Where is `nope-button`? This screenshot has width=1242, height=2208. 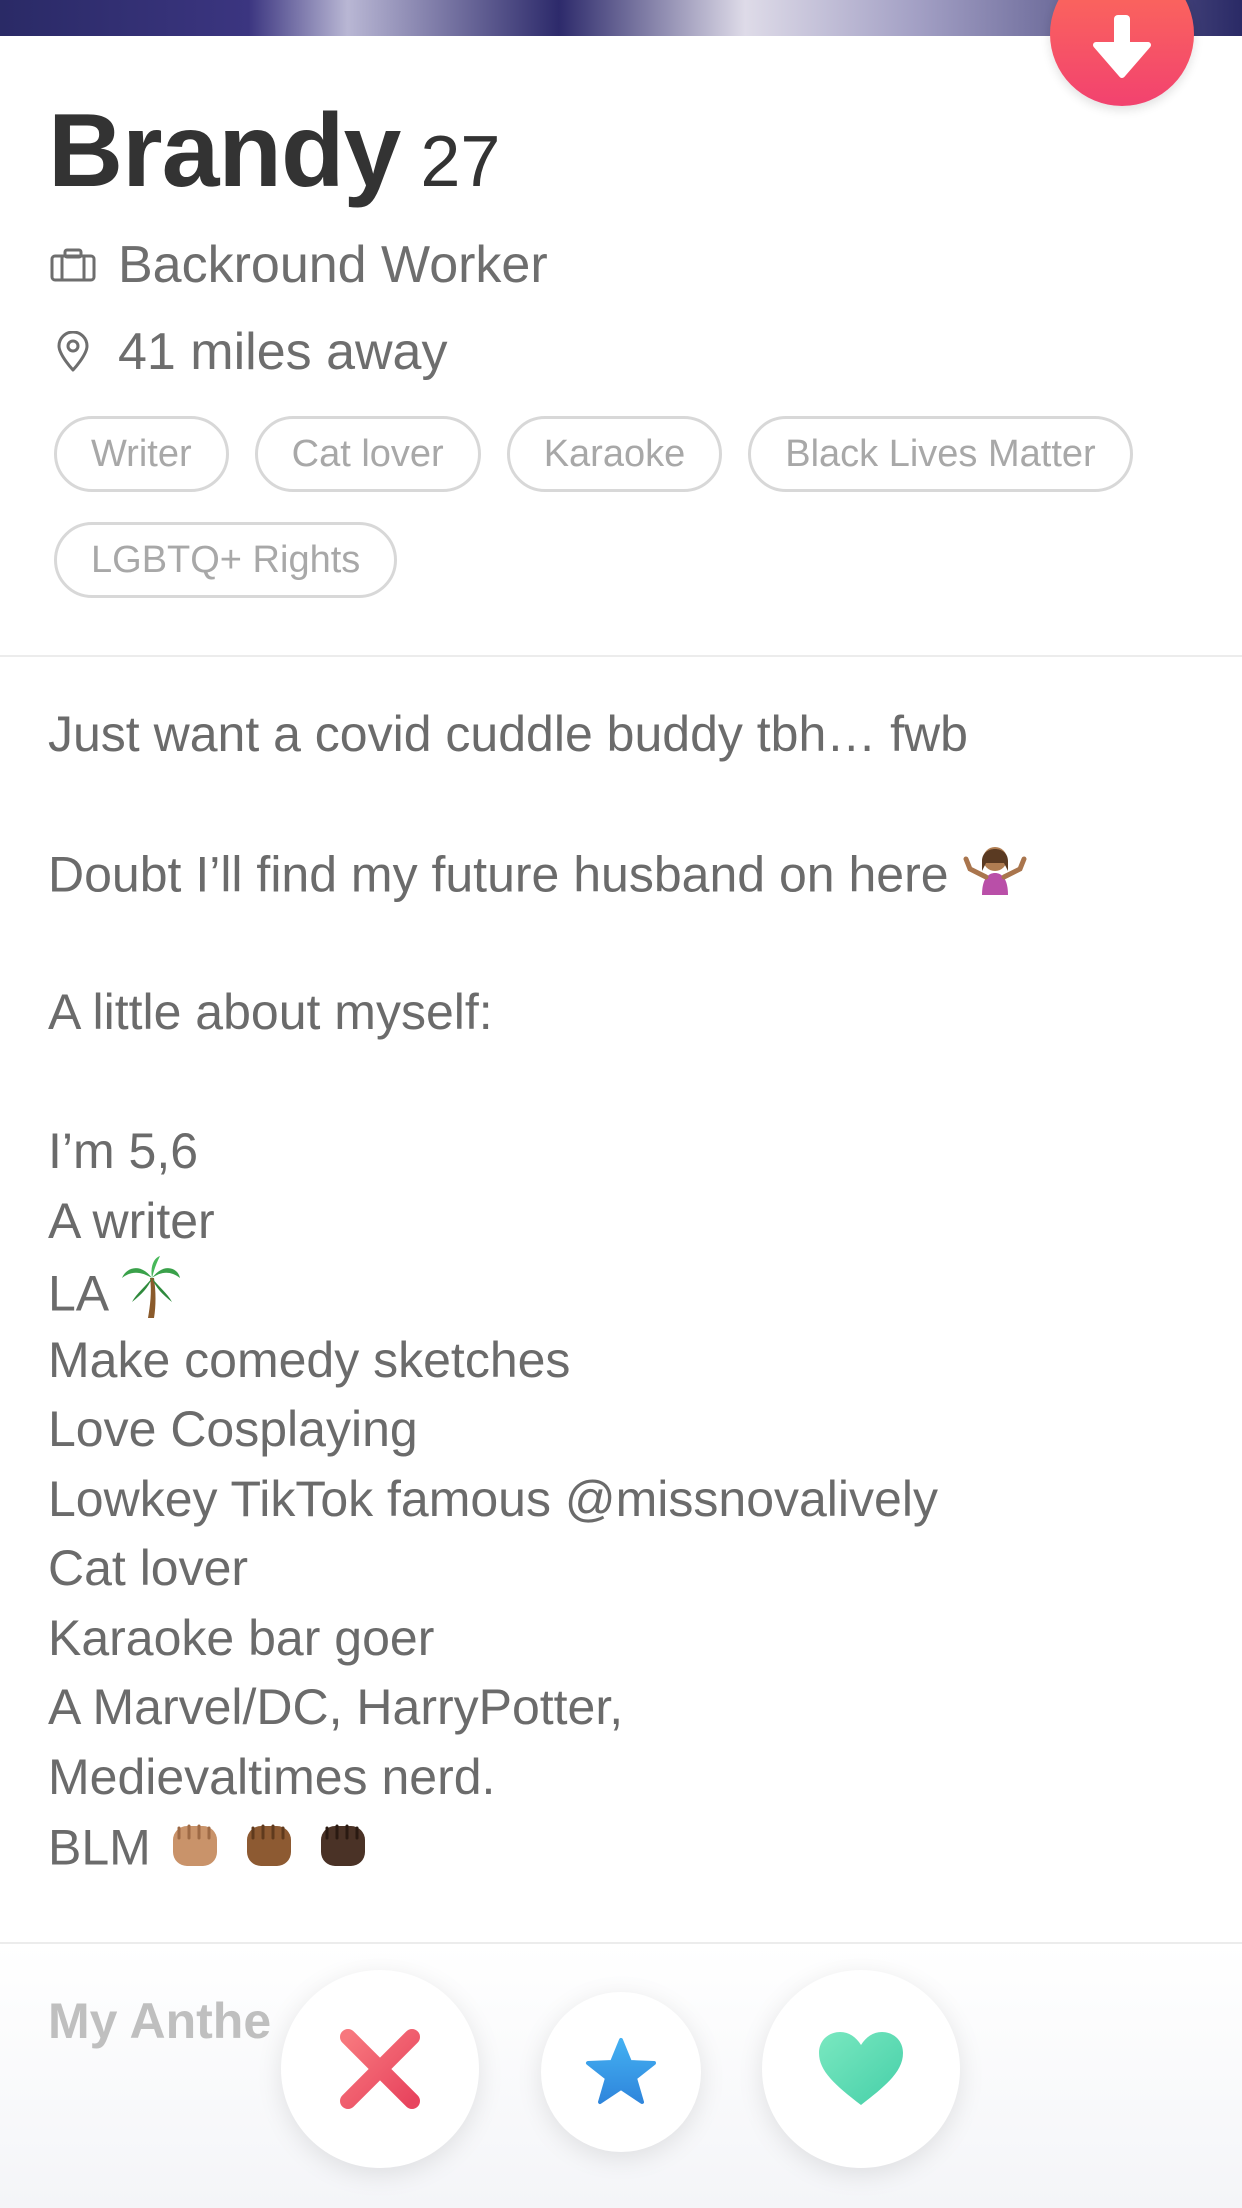 nope-button is located at coordinates (380, 2069).